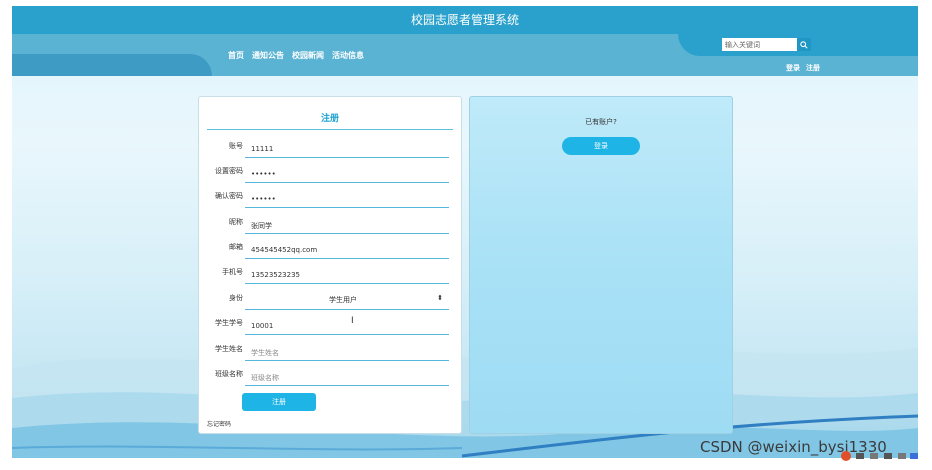  Describe the element at coordinates (464, 20) in the screenshot. I see `site-title: 校园志愿者管理系统` at that location.